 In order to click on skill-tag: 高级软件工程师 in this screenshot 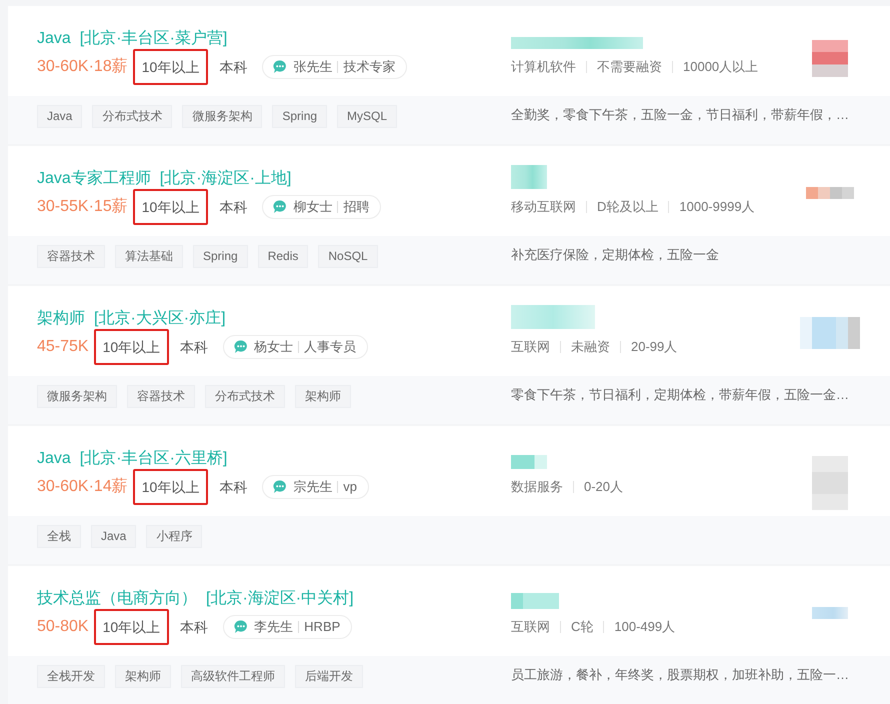, I will do `click(233, 676)`.